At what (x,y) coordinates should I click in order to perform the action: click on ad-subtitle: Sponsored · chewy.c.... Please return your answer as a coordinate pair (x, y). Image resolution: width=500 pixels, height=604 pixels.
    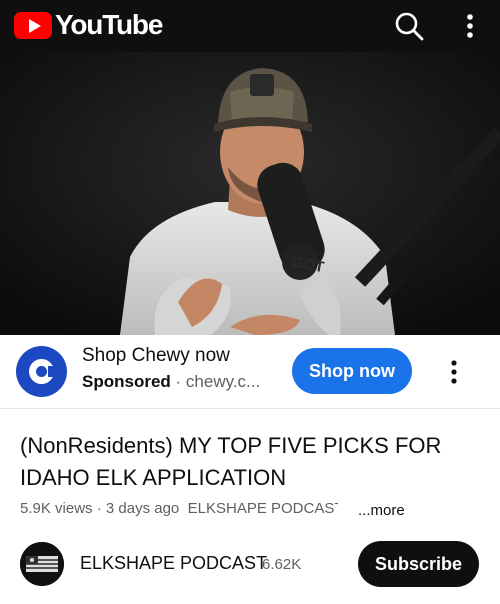
    Looking at the image, I should click on (171, 382).